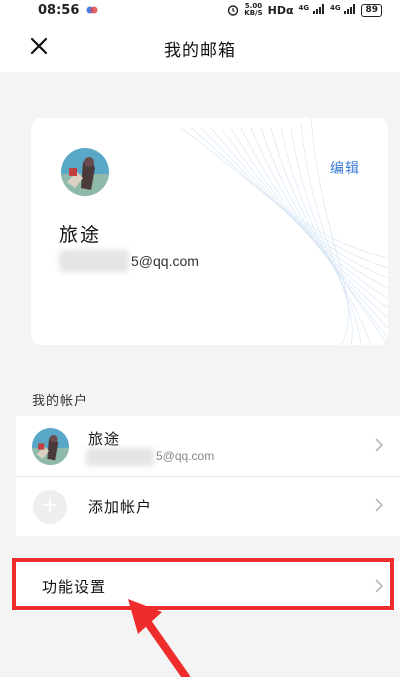 The width and height of the screenshot is (400, 677). I want to click on network-speed: 5.00 KB/S, so click(253, 10).